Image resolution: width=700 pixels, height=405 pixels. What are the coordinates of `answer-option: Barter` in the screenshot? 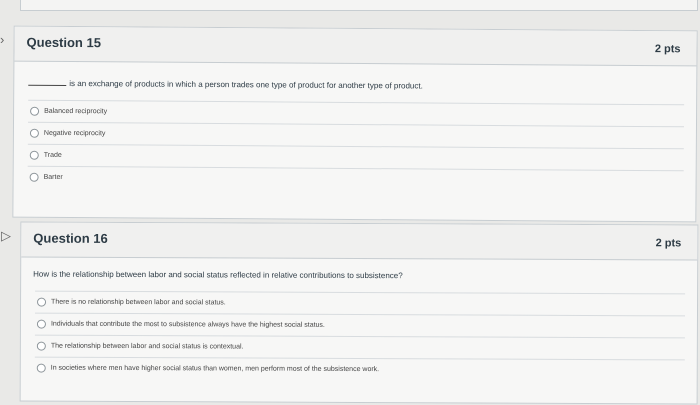 It's located at (355, 179).